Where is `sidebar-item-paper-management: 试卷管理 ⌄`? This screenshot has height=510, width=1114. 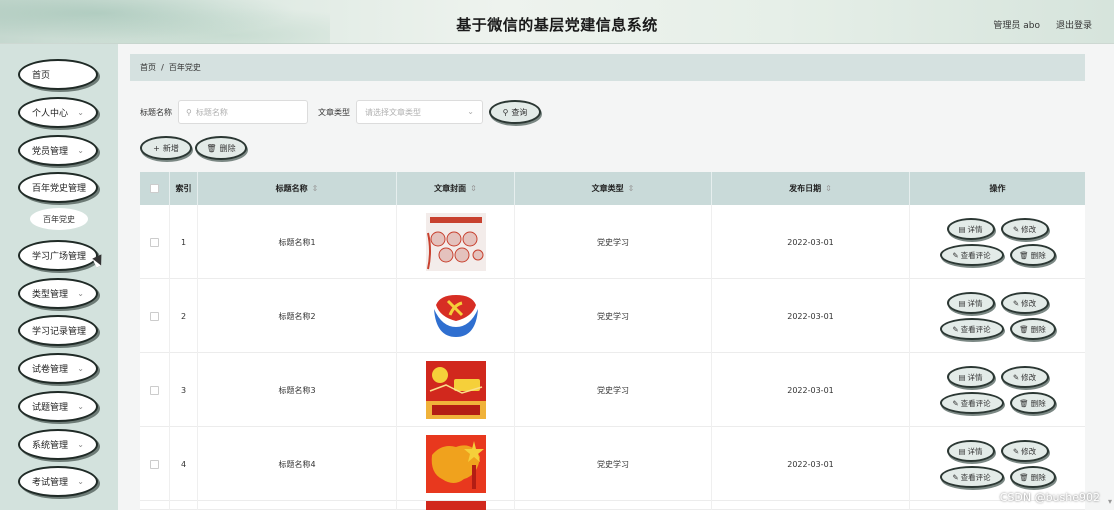
sidebar-item-paper-management: 试卷管理 ⌄ is located at coordinates (58, 368).